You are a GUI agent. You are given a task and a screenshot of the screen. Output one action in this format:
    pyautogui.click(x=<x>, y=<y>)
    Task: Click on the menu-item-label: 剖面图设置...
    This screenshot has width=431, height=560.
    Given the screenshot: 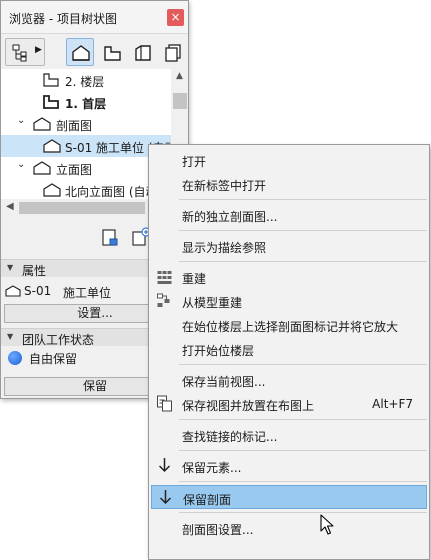 What is the action you would take?
    pyautogui.click(x=218, y=530)
    